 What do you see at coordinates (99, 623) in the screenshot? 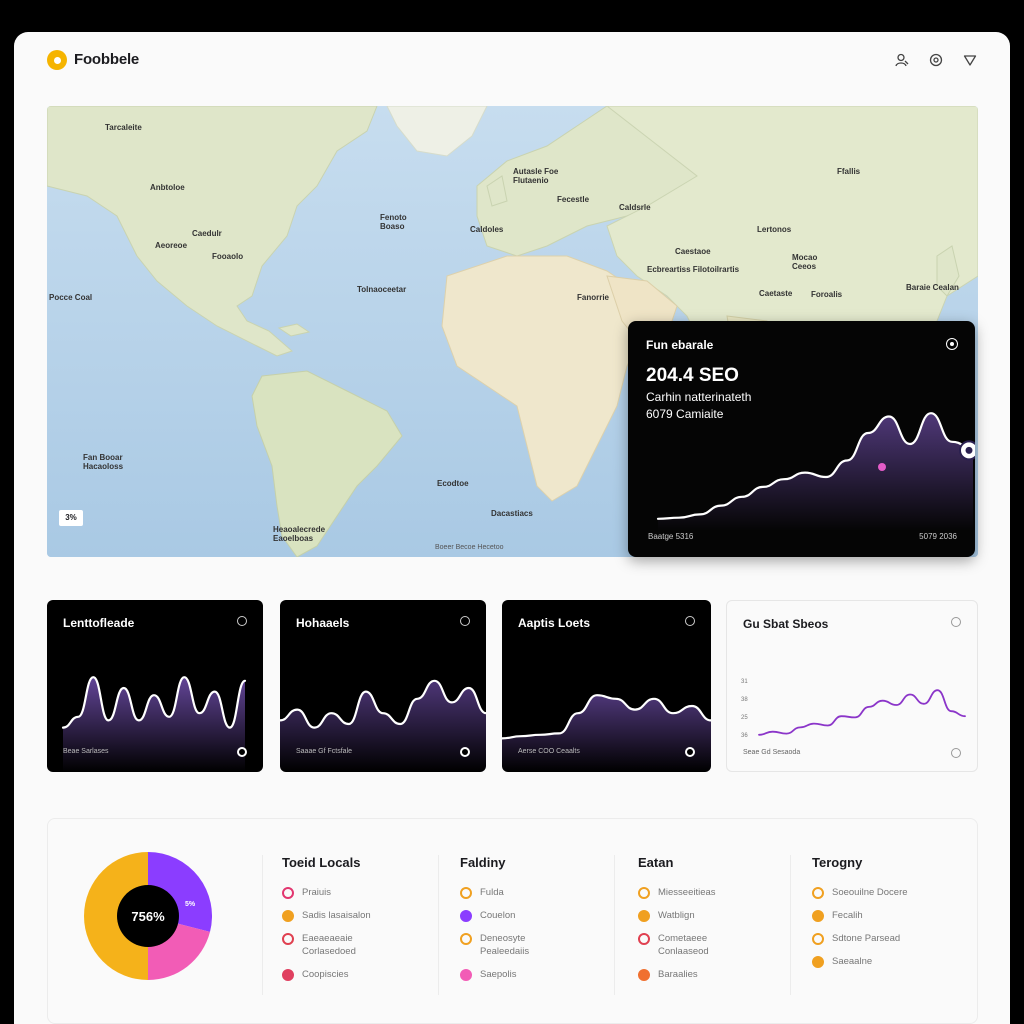
I see `card-title: Lenttofleade` at bounding box center [99, 623].